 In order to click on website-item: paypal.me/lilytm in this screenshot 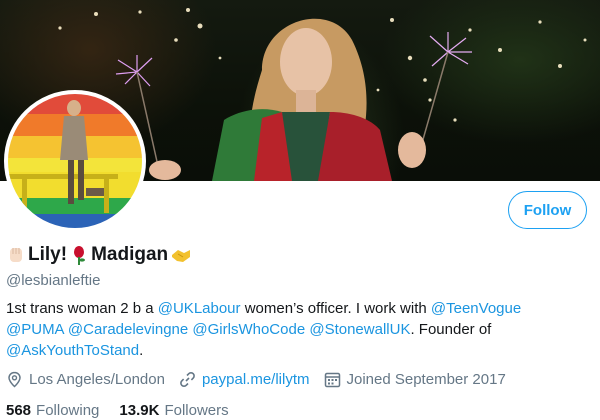, I will do `click(244, 379)`.